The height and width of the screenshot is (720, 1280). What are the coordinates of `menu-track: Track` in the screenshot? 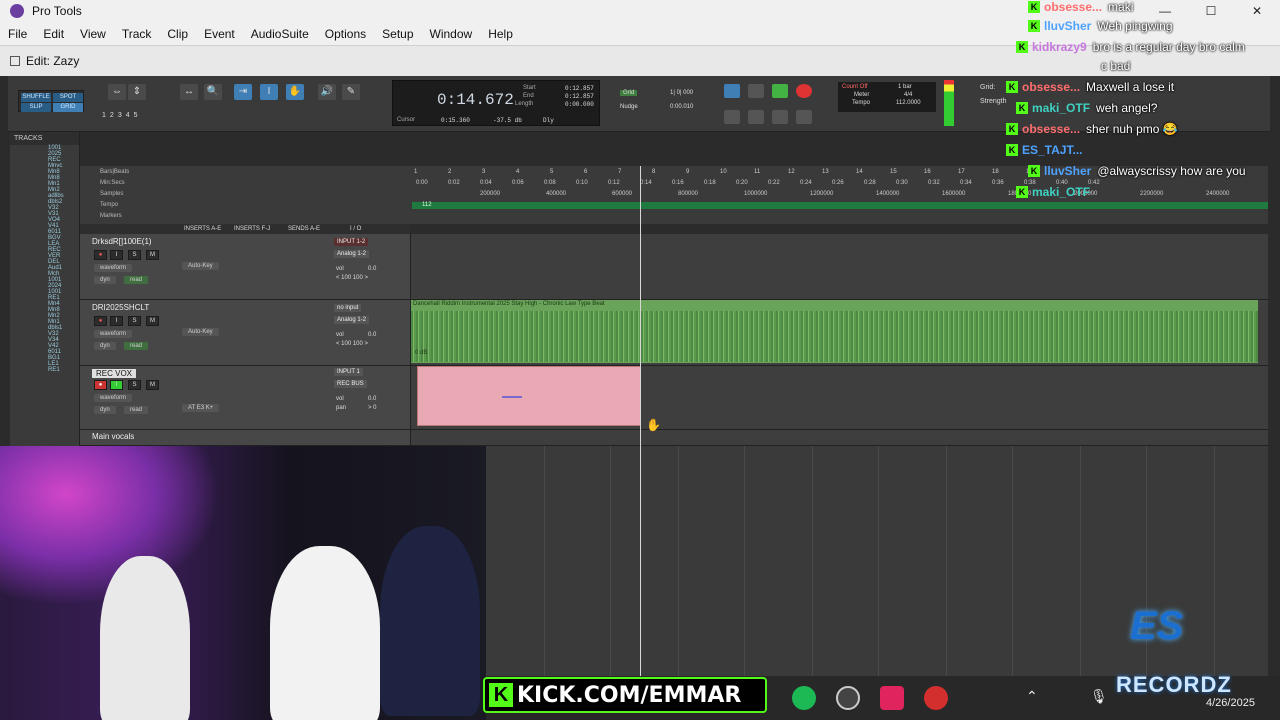 It's located at (137, 34).